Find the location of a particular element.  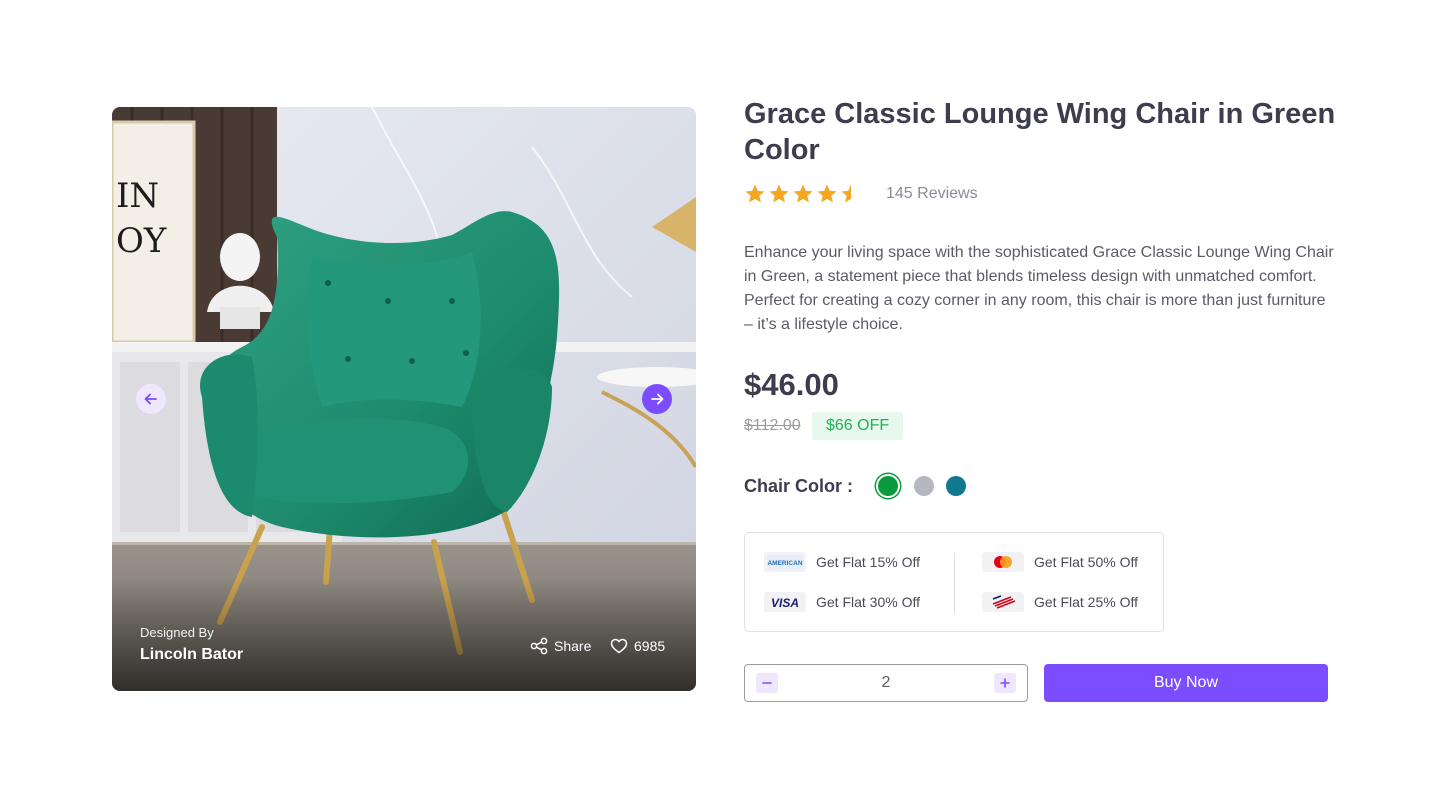

designer-caption: Designed By Lincoln Bator is located at coordinates (191, 644).